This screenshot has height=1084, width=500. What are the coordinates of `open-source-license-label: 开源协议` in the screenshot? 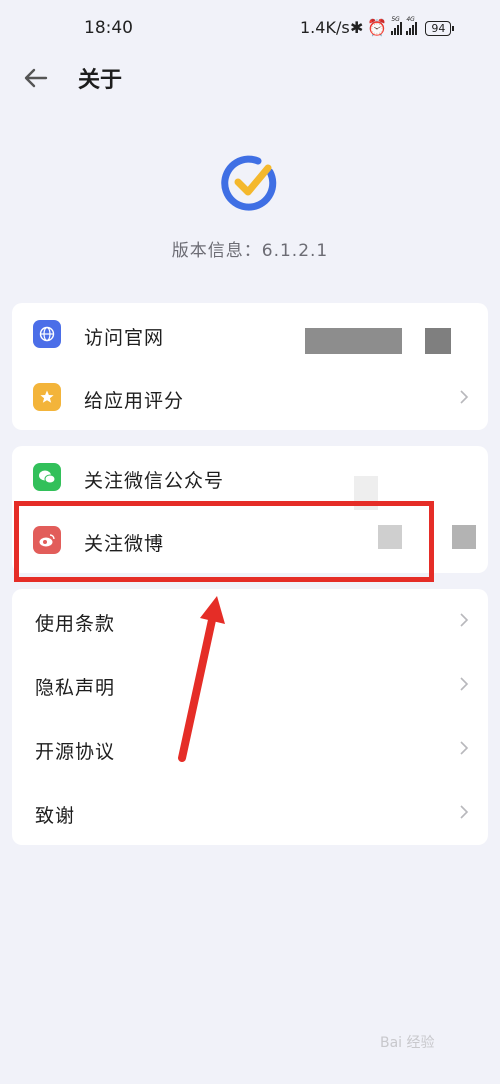 It's located at (75, 752).